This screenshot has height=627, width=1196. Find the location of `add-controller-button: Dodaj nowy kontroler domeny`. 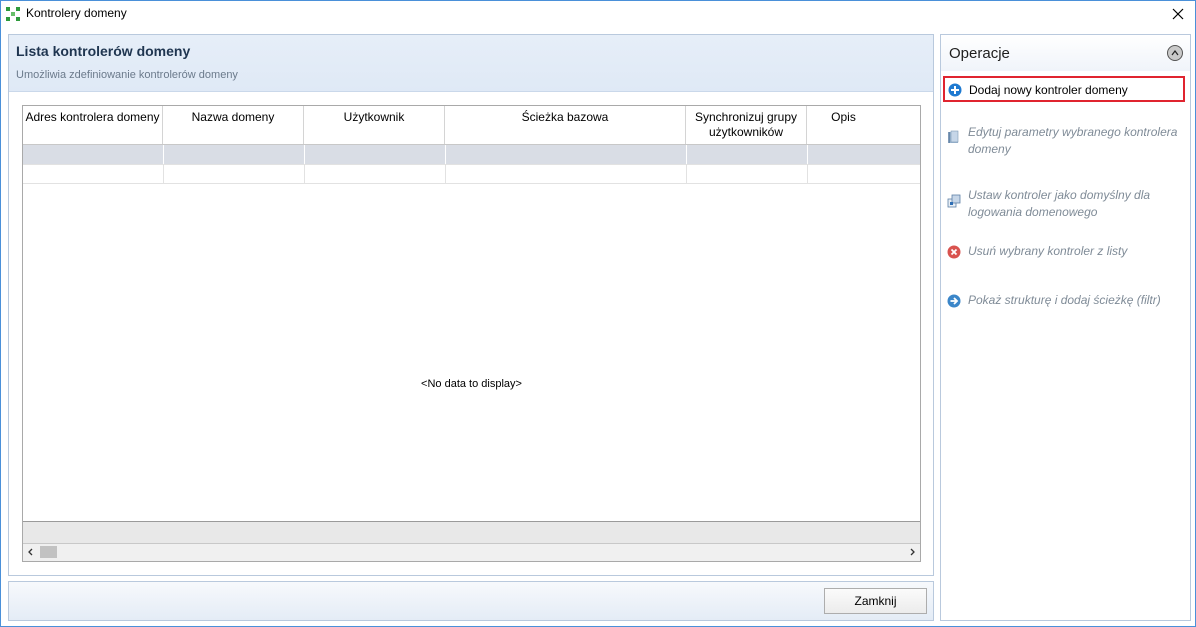

add-controller-button: Dodaj nowy kontroler domeny is located at coordinates (1064, 89).